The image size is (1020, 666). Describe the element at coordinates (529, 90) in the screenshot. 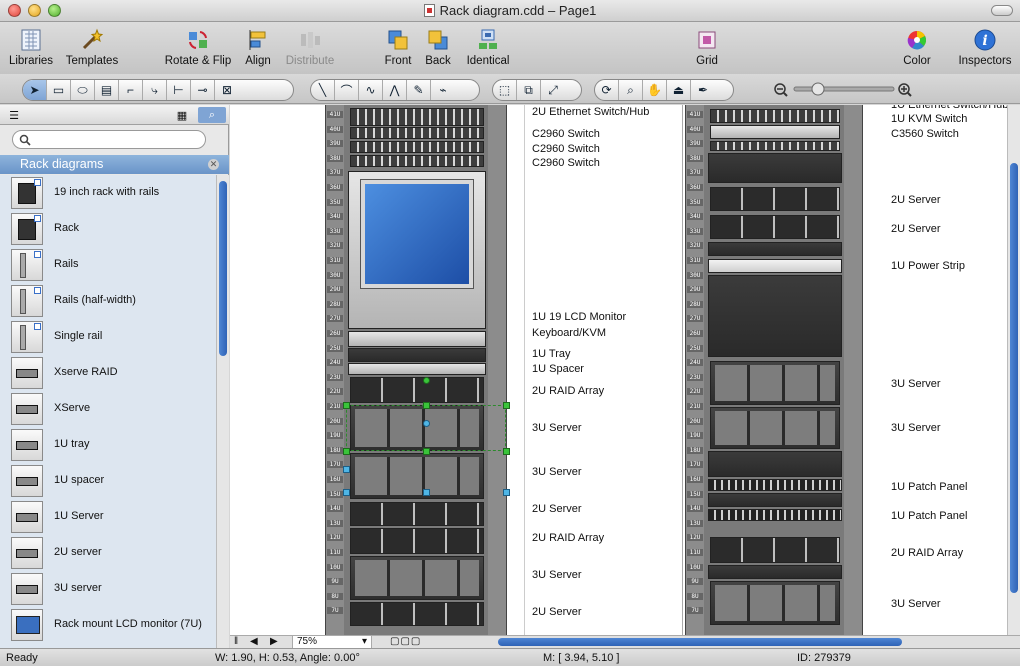

I see `crop-image-tool: ⧉` at that location.